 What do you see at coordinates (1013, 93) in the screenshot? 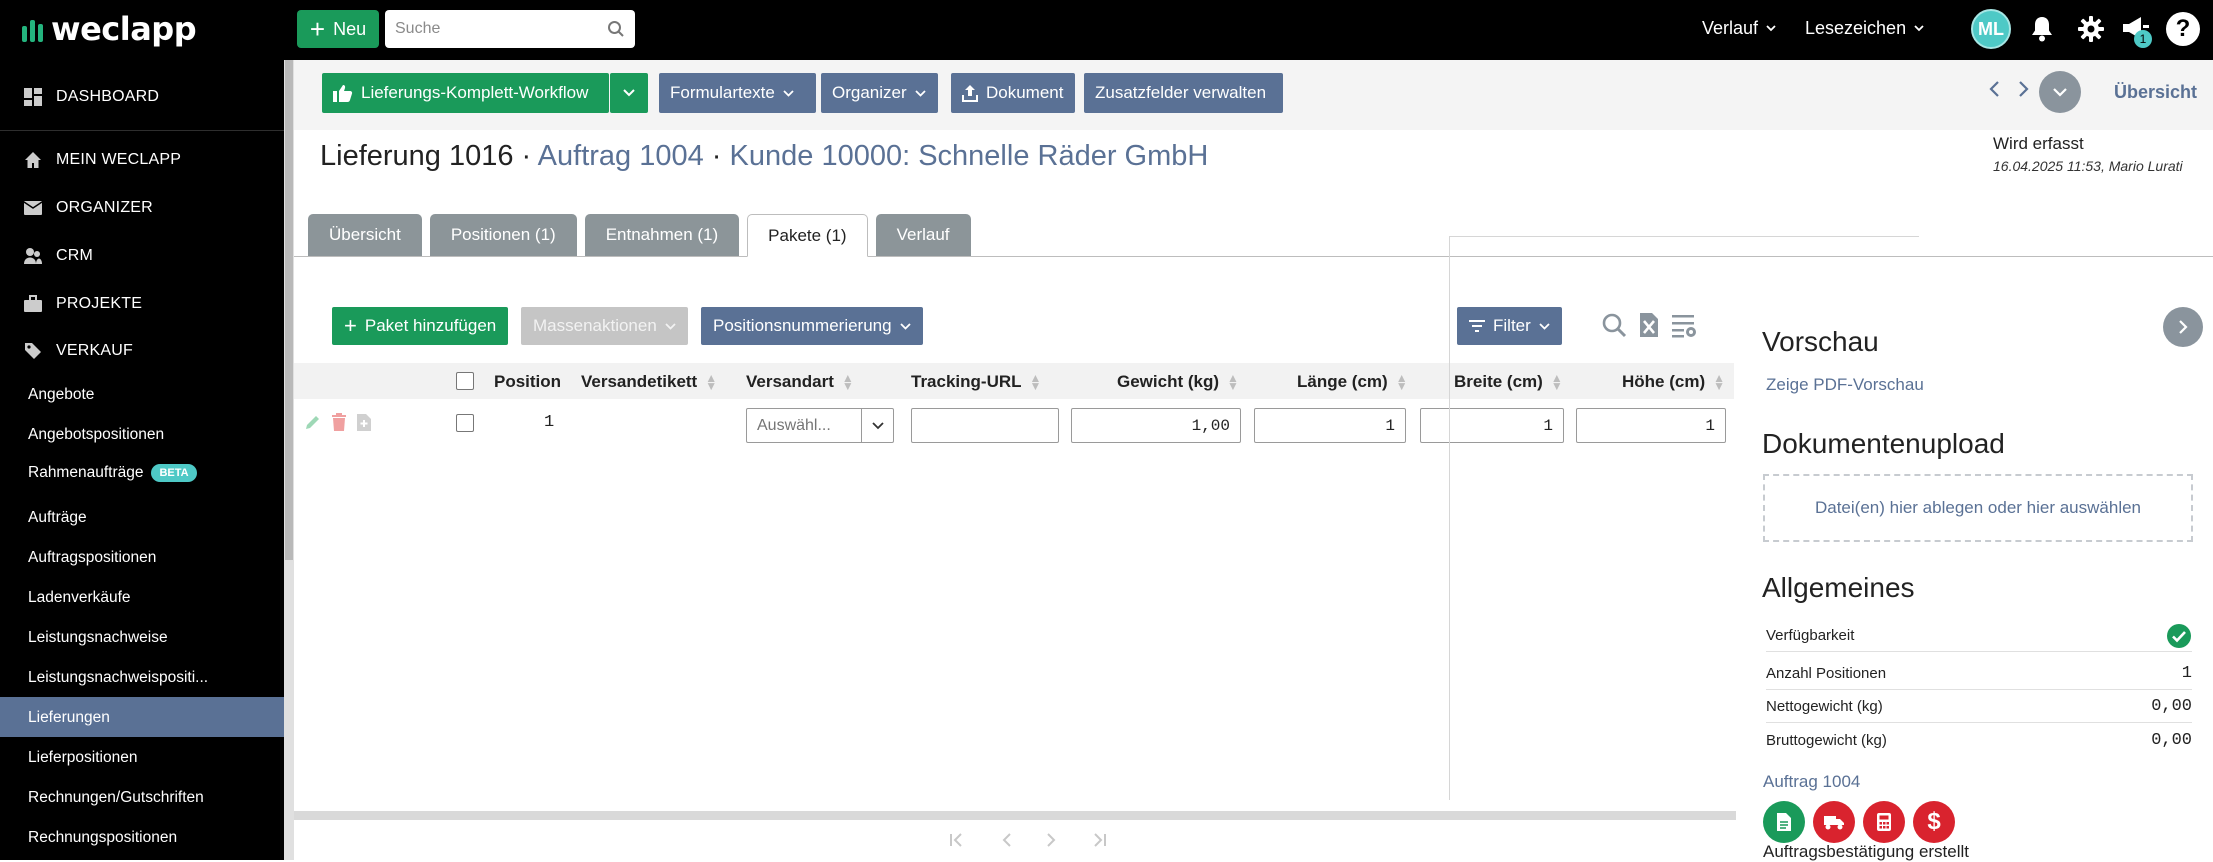
I see `dokument-button: Dokument` at bounding box center [1013, 93].